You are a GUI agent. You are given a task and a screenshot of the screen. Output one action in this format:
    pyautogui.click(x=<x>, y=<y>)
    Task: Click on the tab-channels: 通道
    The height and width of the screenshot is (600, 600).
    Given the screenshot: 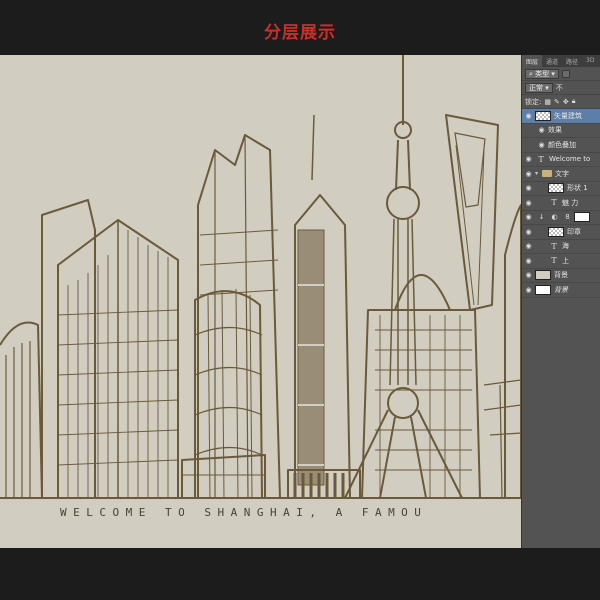 What is the action you would take?
    pyautogui.click(x=552, y=61)
    